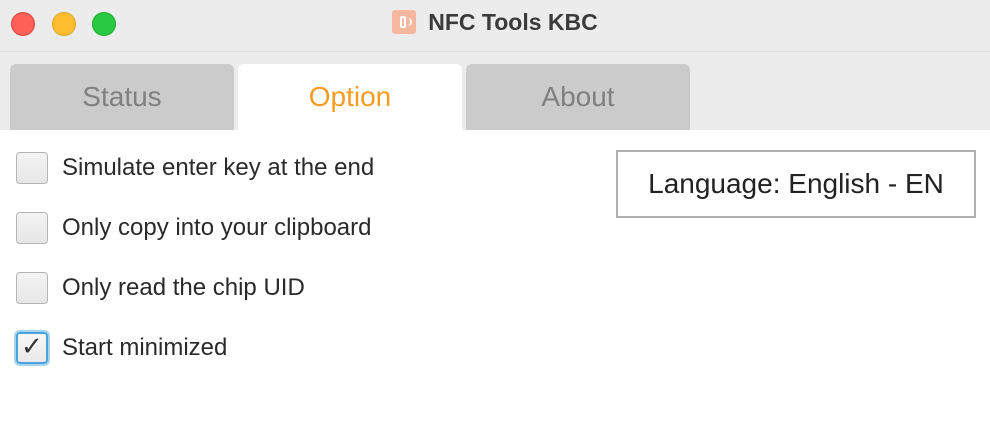 This screenshot has width=990, height=442. I want to click on language-button: Language: English - EN, so click(796, 184).